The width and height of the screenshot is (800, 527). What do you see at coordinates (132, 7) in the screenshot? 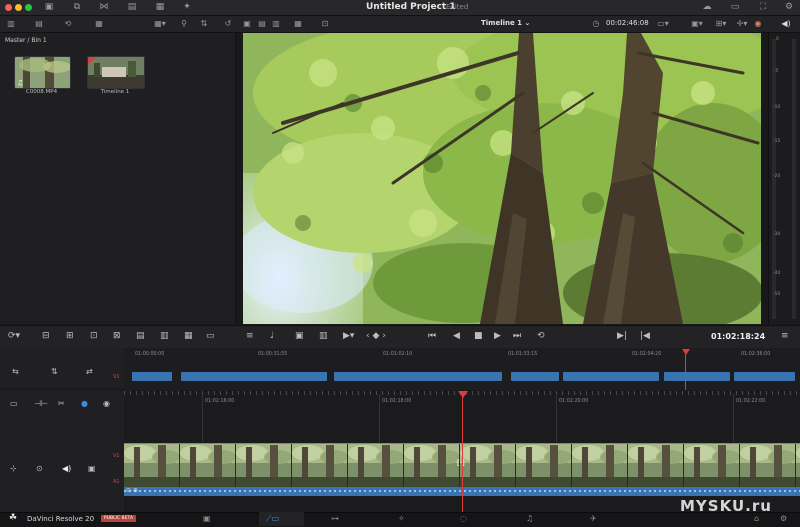
I see `titles-icon: ▤` at bounding box center [132, 7].